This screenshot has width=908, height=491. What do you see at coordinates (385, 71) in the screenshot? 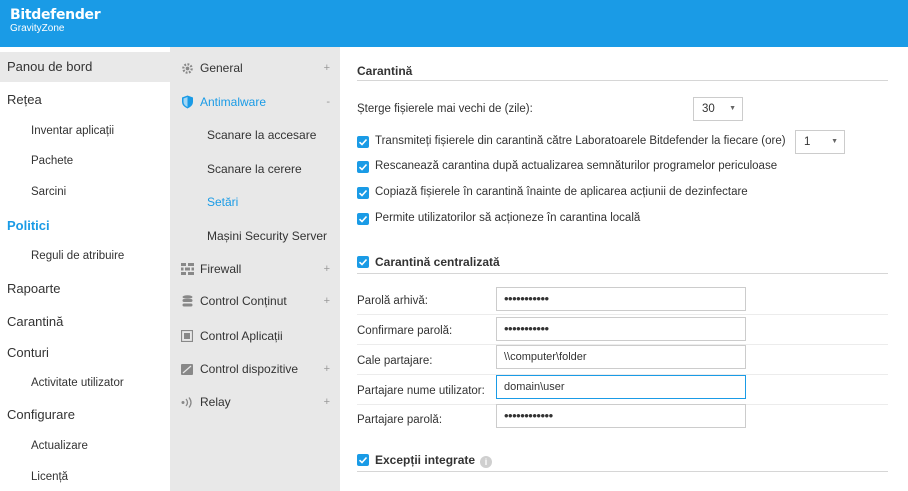
I see `quarantine-section-title: Carantină` at bounding box center [385, 71].